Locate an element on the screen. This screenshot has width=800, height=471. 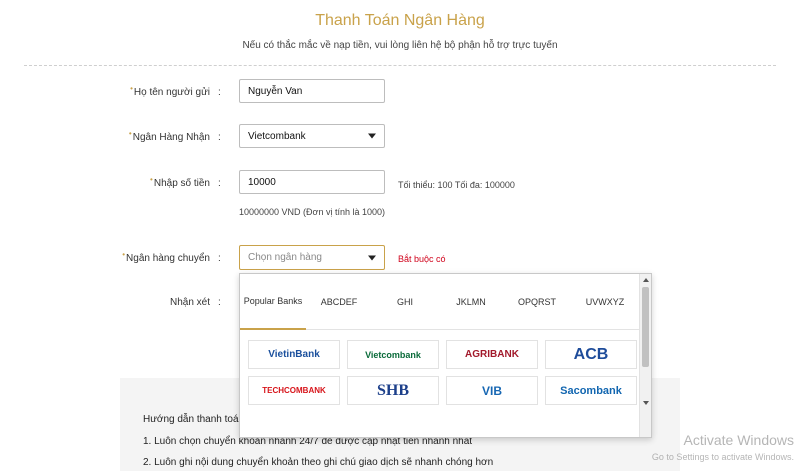
sender-name-input: Nguyễn Van is located at coordinates (312, 91).